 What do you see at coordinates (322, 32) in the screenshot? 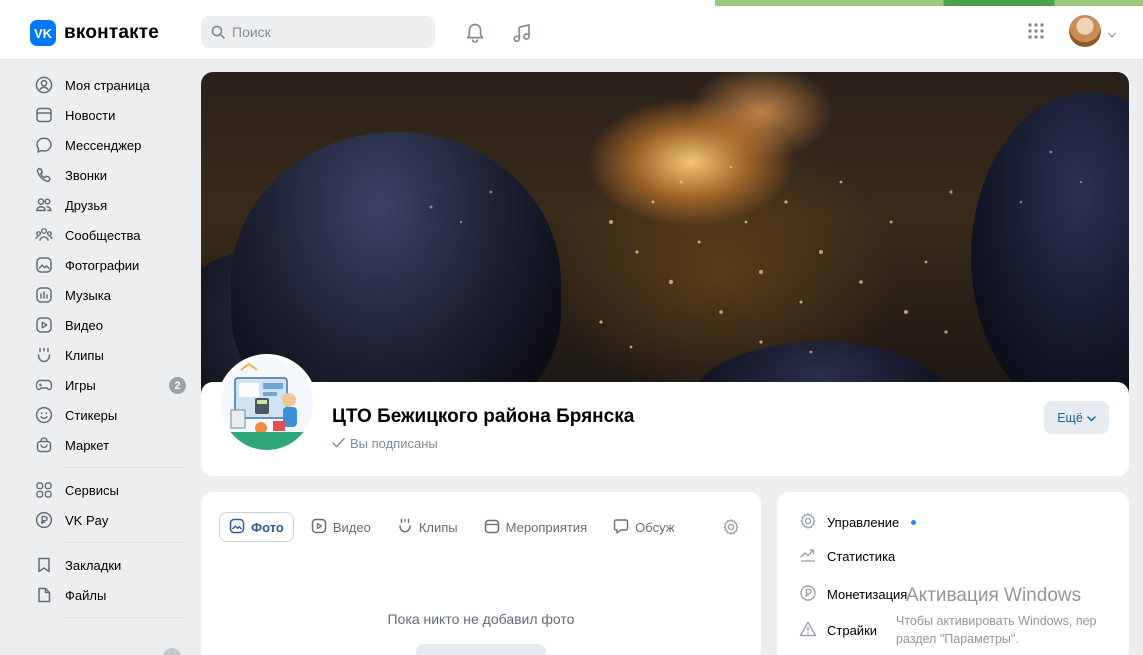
I see `search-input` at bounding box center [322, 32].